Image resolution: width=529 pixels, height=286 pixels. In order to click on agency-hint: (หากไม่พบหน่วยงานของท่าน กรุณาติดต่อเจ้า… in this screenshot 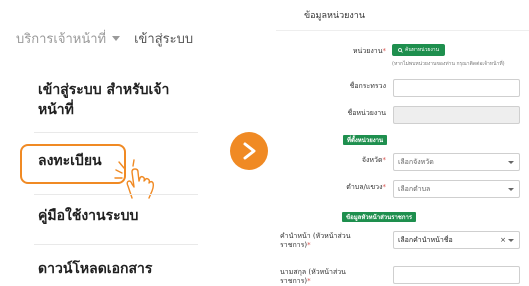, I will do `click(448, 64)`.